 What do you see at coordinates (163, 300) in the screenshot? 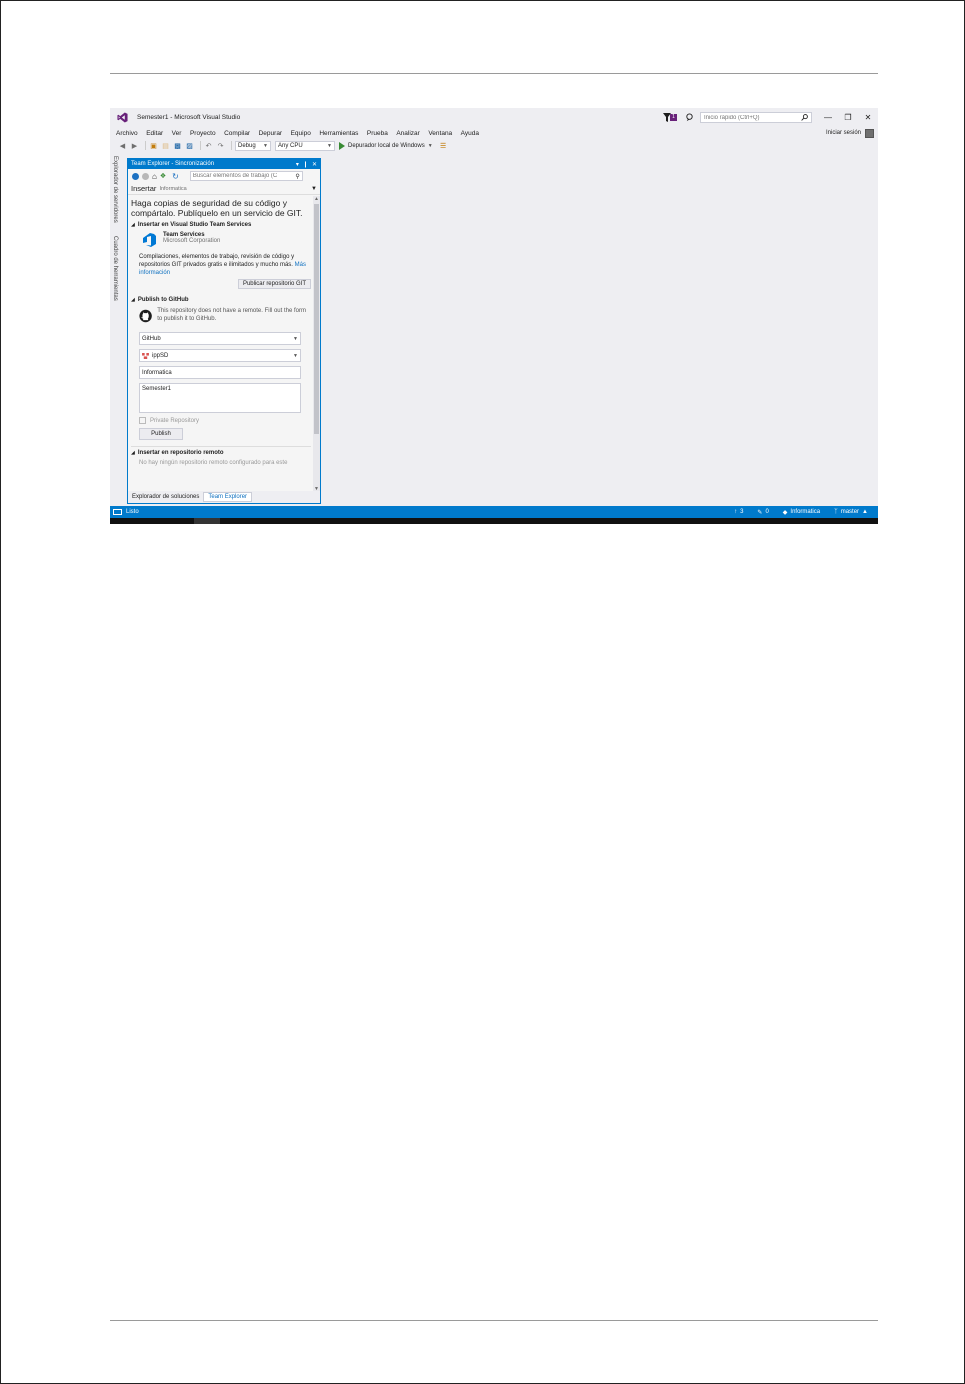
I see `github-section-title: Publish to GitHub` at bounding box center [163, 300].